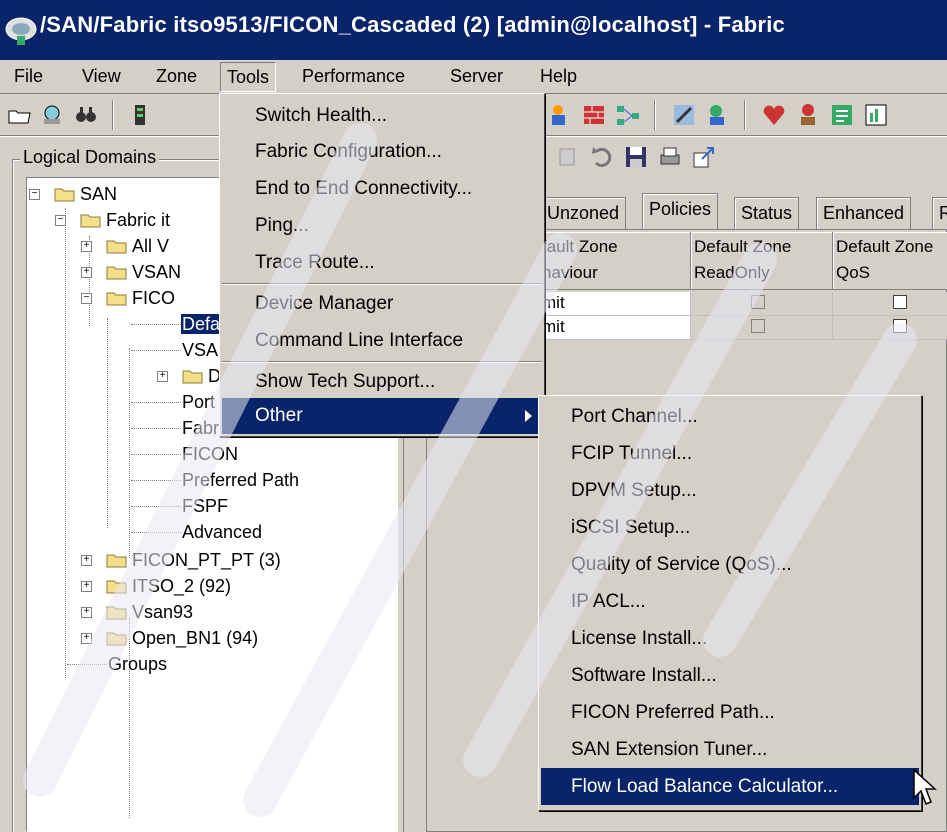 Image resolution: width=947 pixels, height=832 pixels. Describe the element at coordinates (583, 213) in the screenshot. I see `tab-unzoned: Unzoned` at that location.